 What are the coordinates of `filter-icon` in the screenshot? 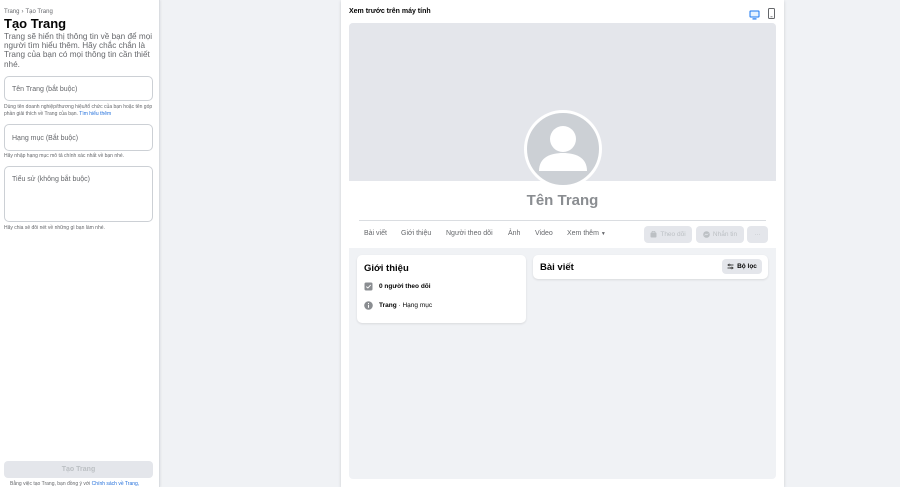 It's located at (730, 266).